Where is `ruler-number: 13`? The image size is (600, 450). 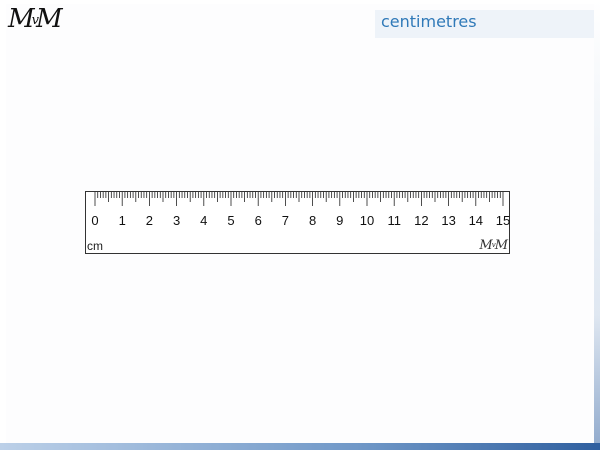
ruler-number: 13 is located at coordinates (448, 220).